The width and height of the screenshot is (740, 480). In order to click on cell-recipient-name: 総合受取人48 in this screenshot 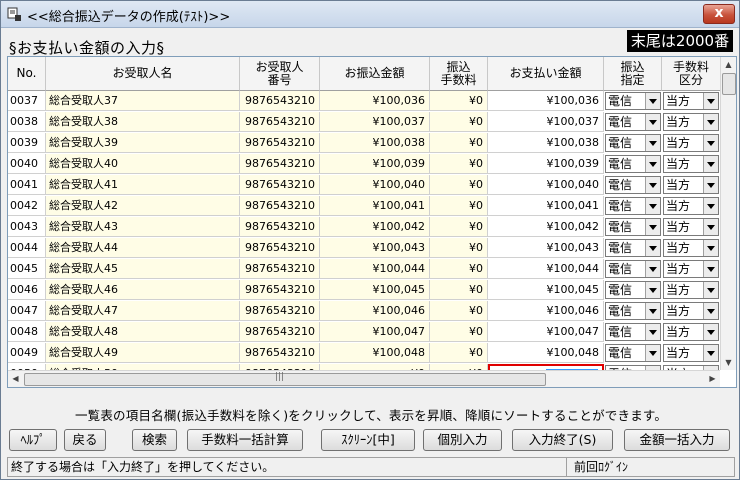, I will do `click(143, 332)`.